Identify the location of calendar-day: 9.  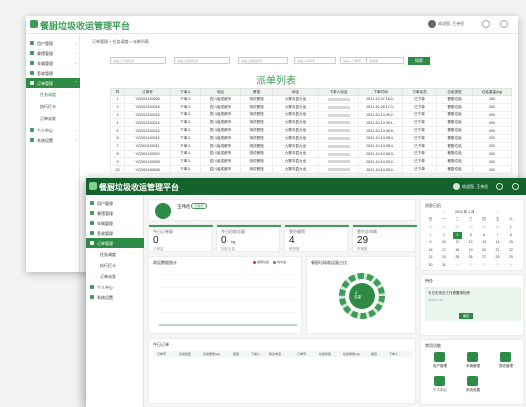
(430, 242).